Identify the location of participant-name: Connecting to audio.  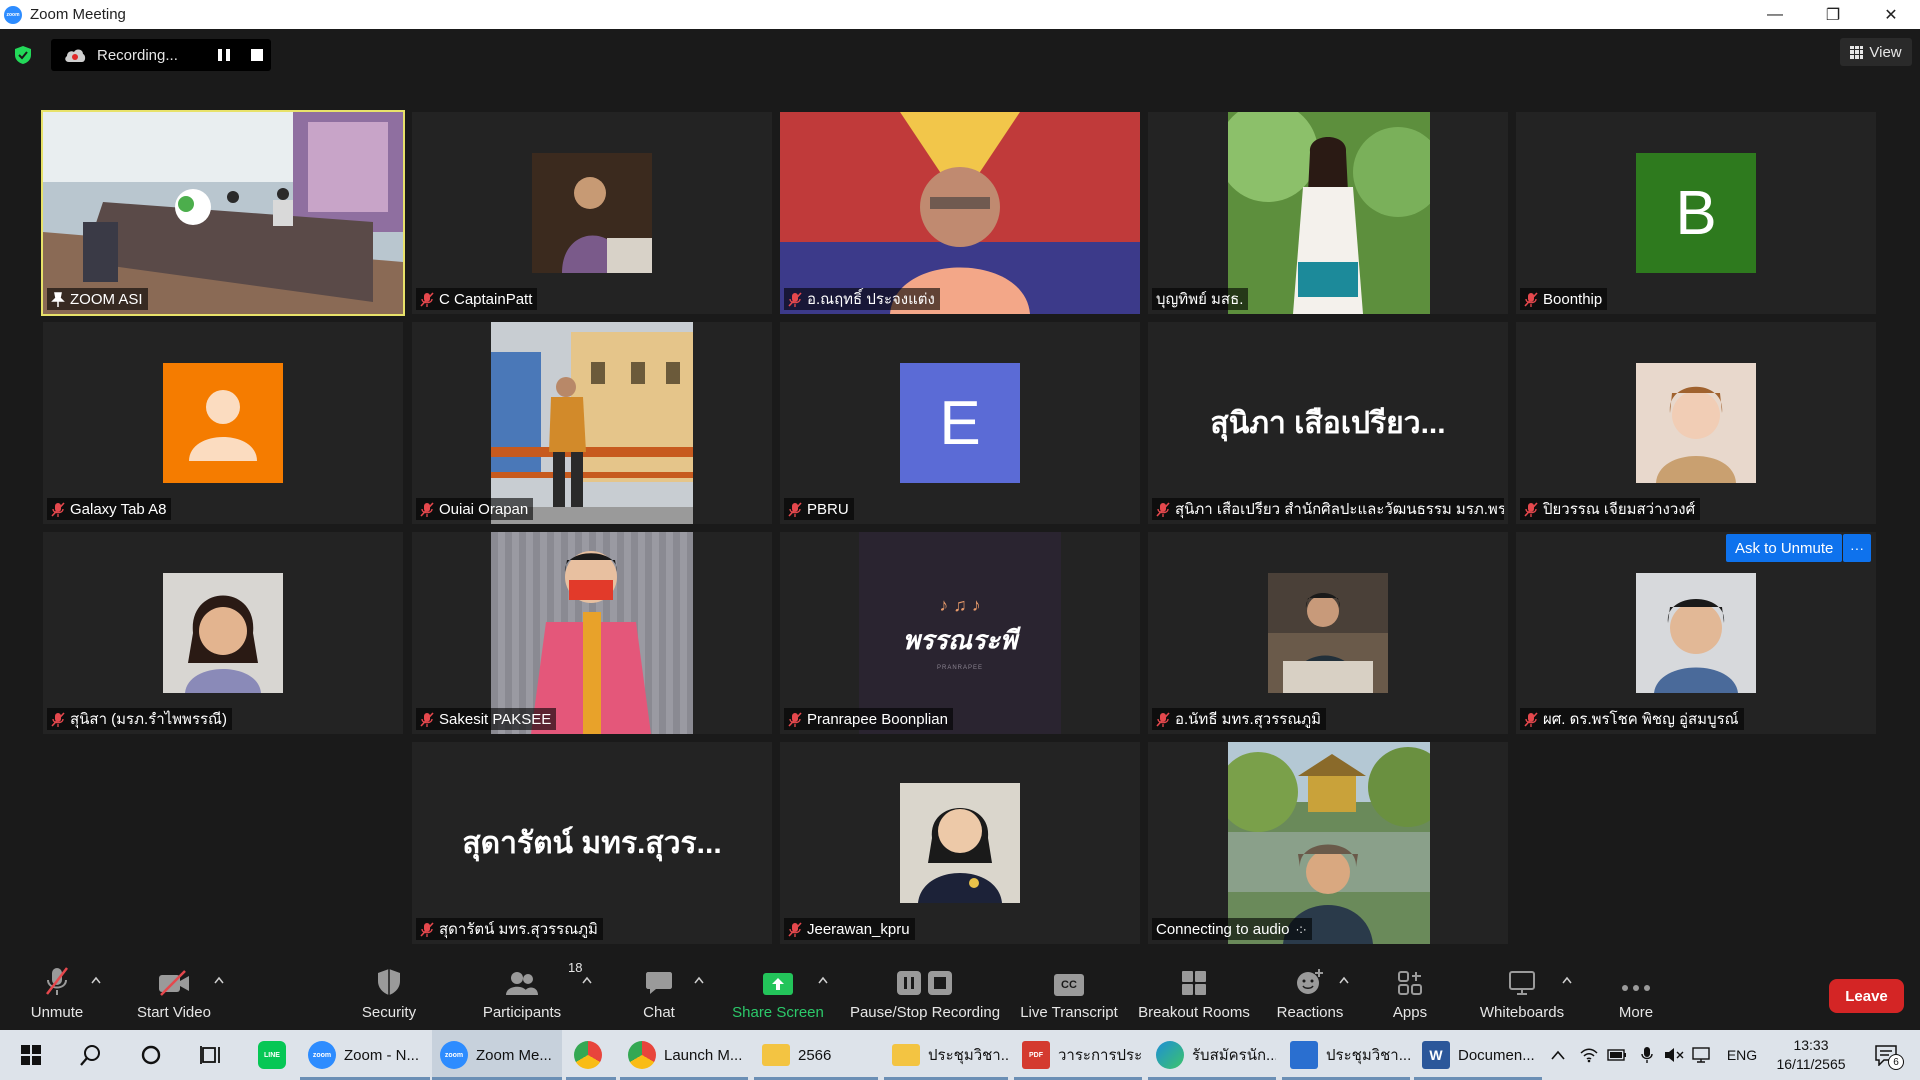
(1223, 929).